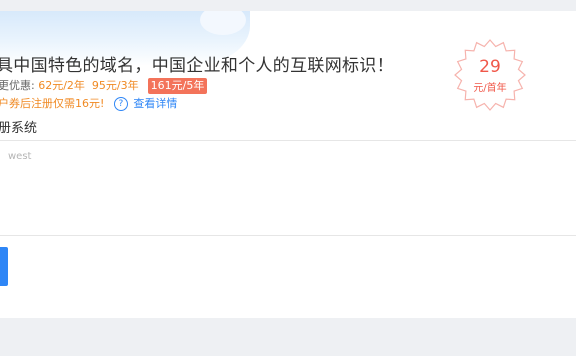 The width and height of the screenshot is (576, 356). What do you see at coordinates (155, 103) in the screenshot?
I see `view-details-link: 查看详情` at bounding box center [155, 103].